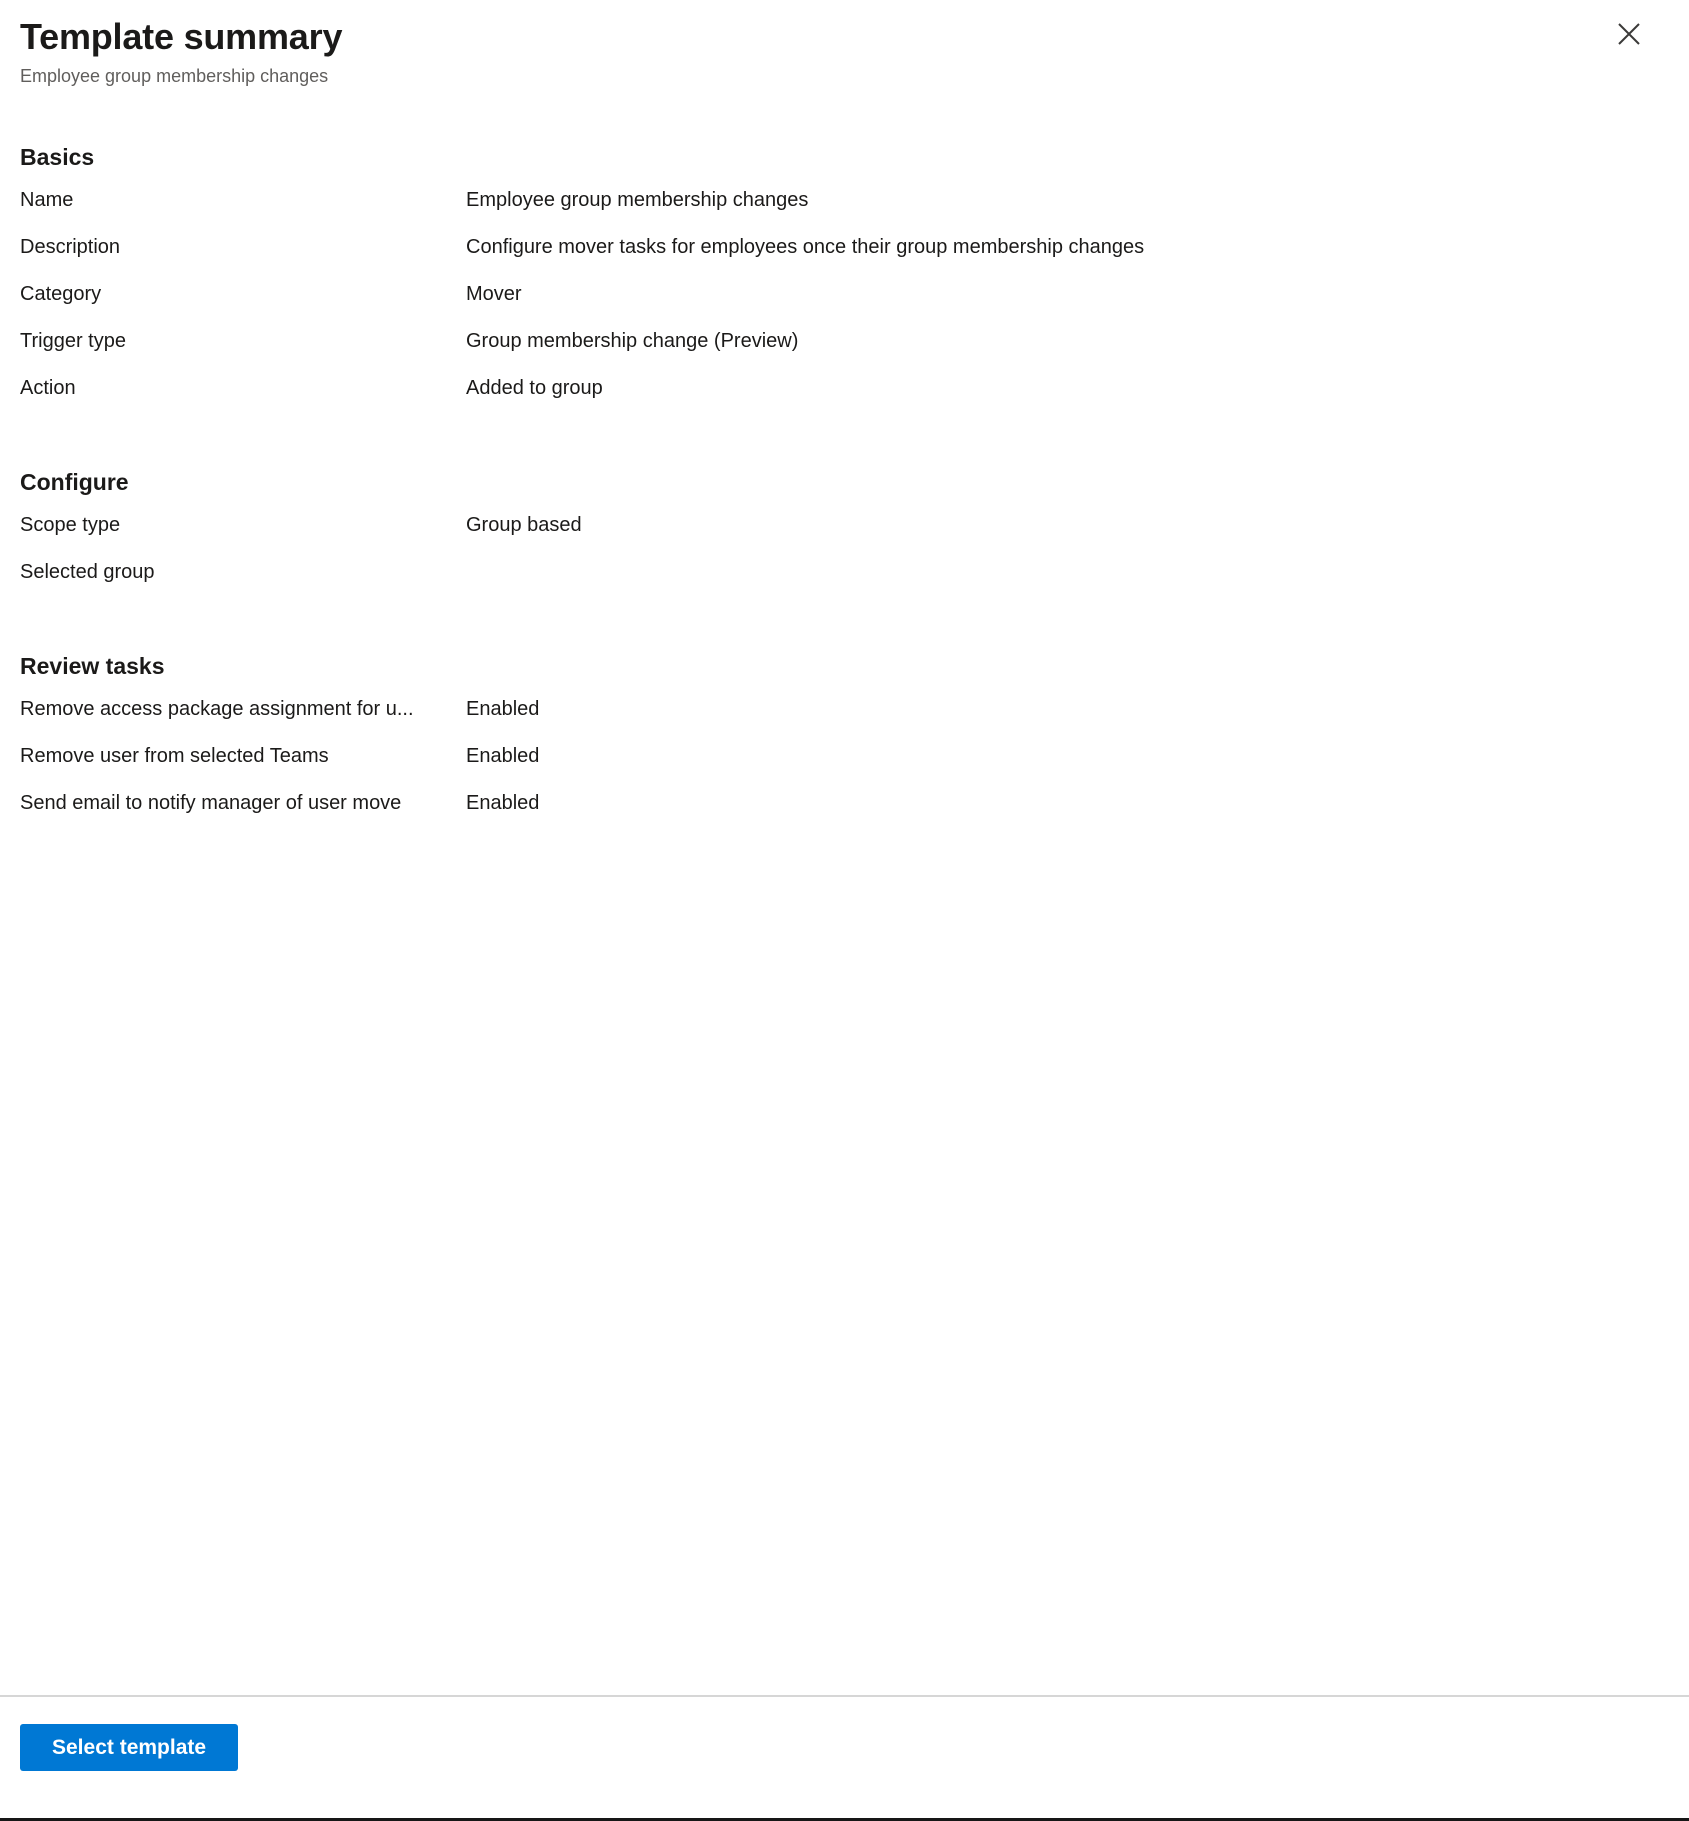  I want to click on row-value: Added to group, so click(534, 388).